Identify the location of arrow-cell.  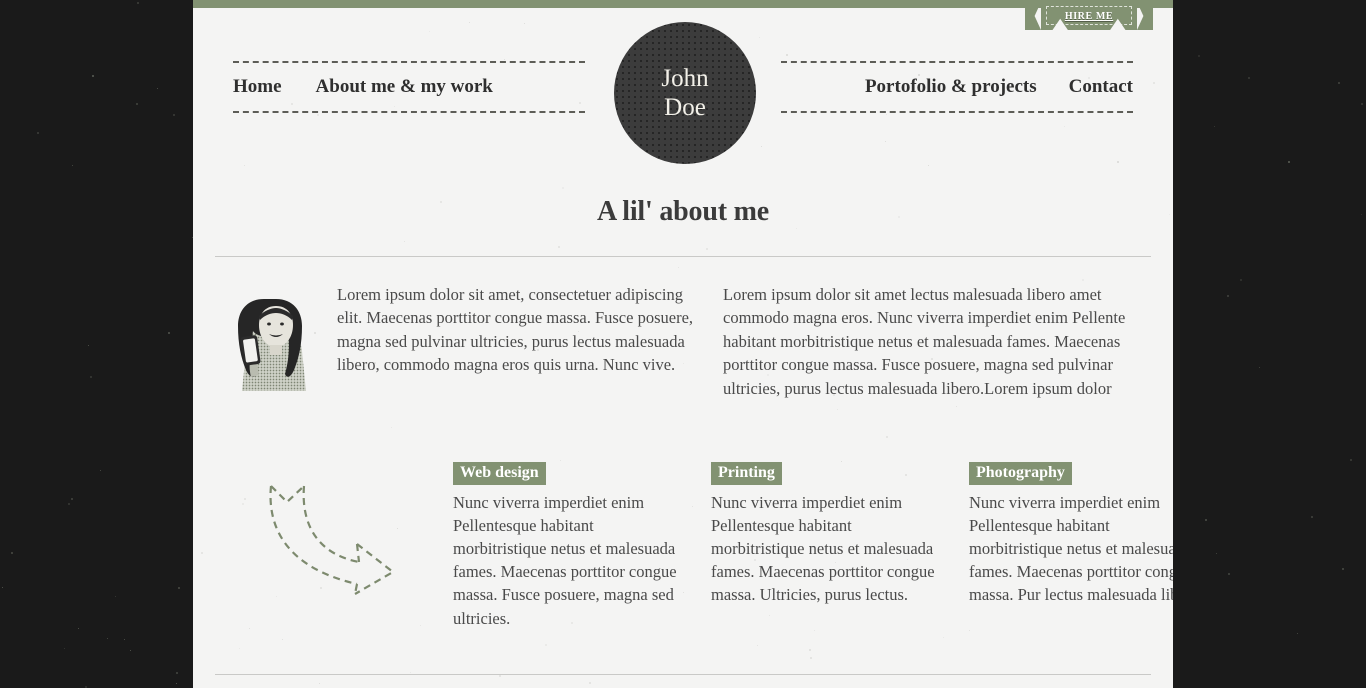
(334, 546).